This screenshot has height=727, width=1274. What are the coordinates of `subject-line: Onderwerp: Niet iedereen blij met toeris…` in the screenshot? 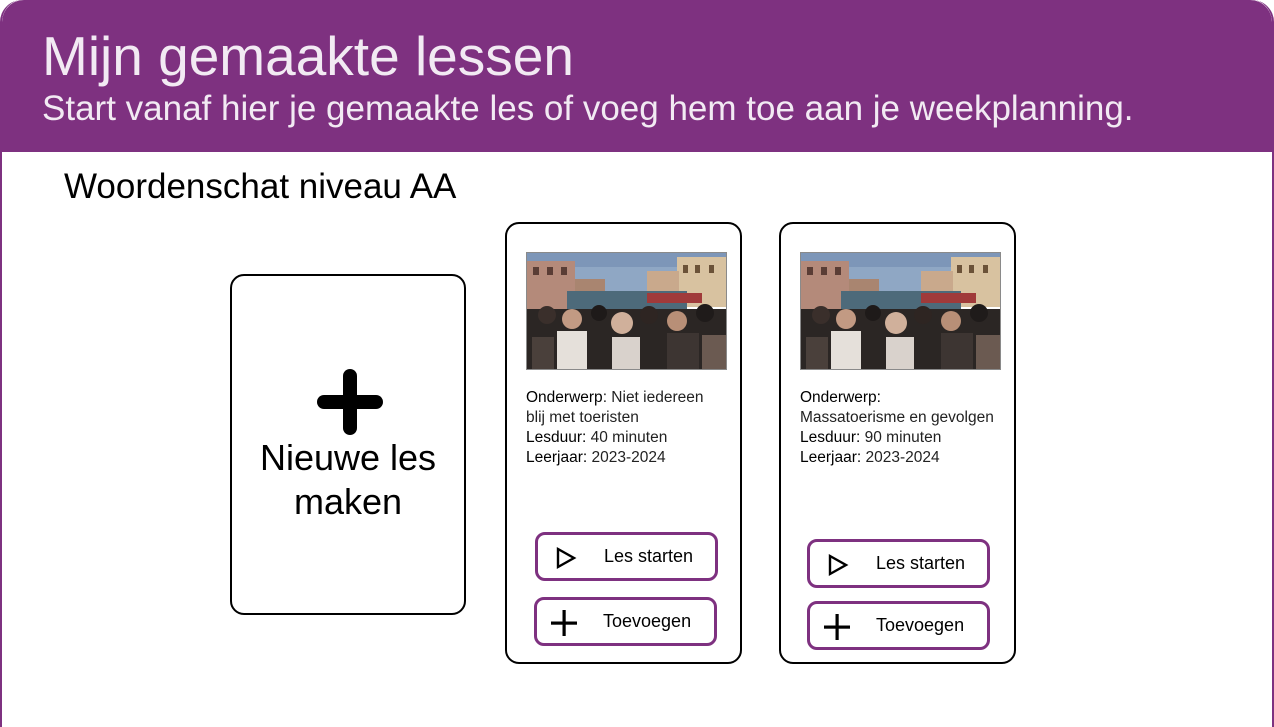 It's located at (626, 408).